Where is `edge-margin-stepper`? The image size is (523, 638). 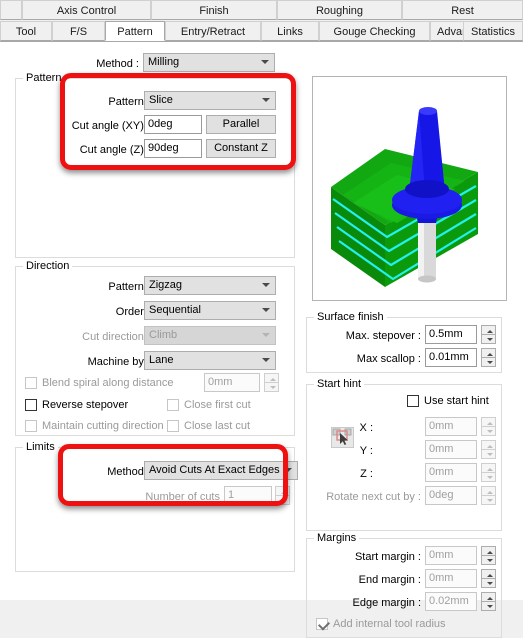
edge-margin-stepper is located at coordinates (488, 601).